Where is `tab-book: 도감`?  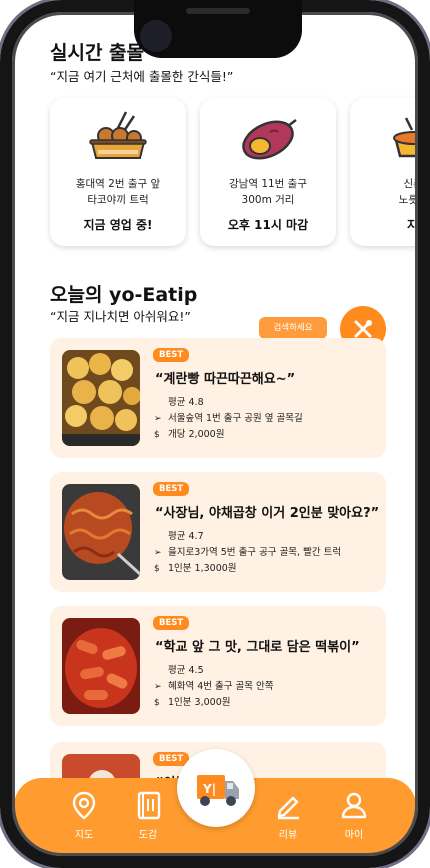 tab-book: 도감 is located at coordinates (148, 815).